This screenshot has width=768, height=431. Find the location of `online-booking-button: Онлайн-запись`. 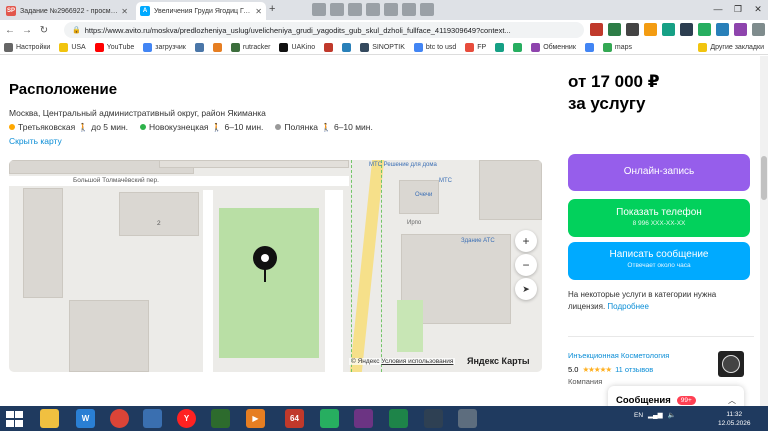

online-booking-button: Онлайн-запись is located at coordinates (659, 172).